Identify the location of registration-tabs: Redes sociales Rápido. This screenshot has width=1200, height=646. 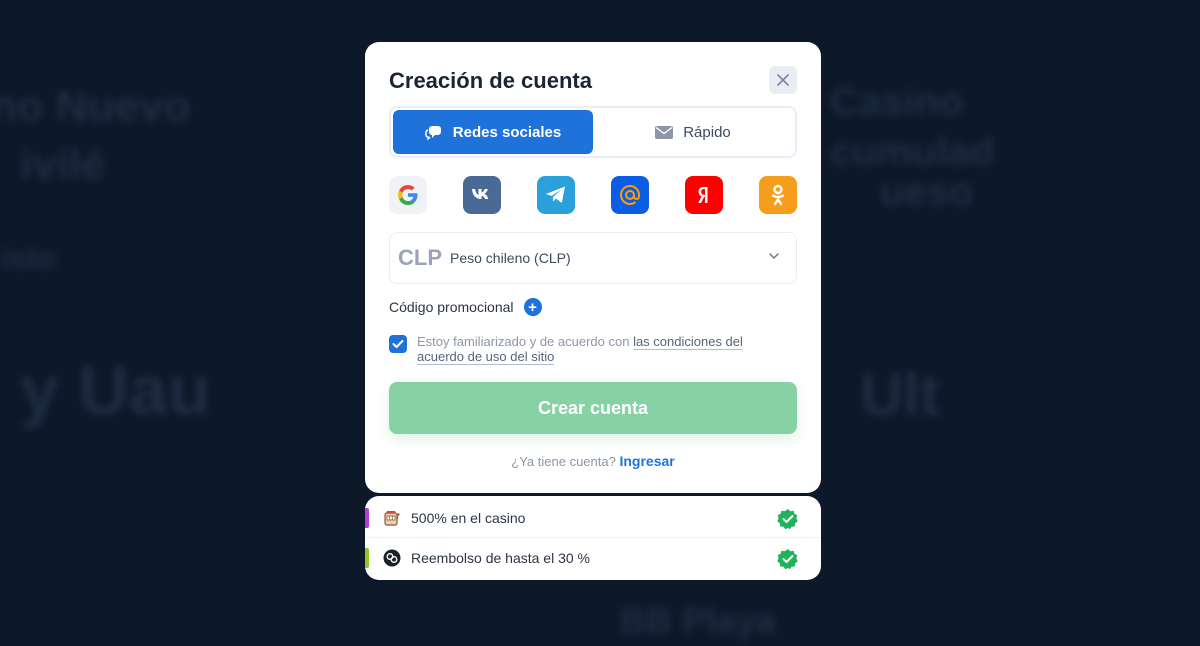
(593, 132).